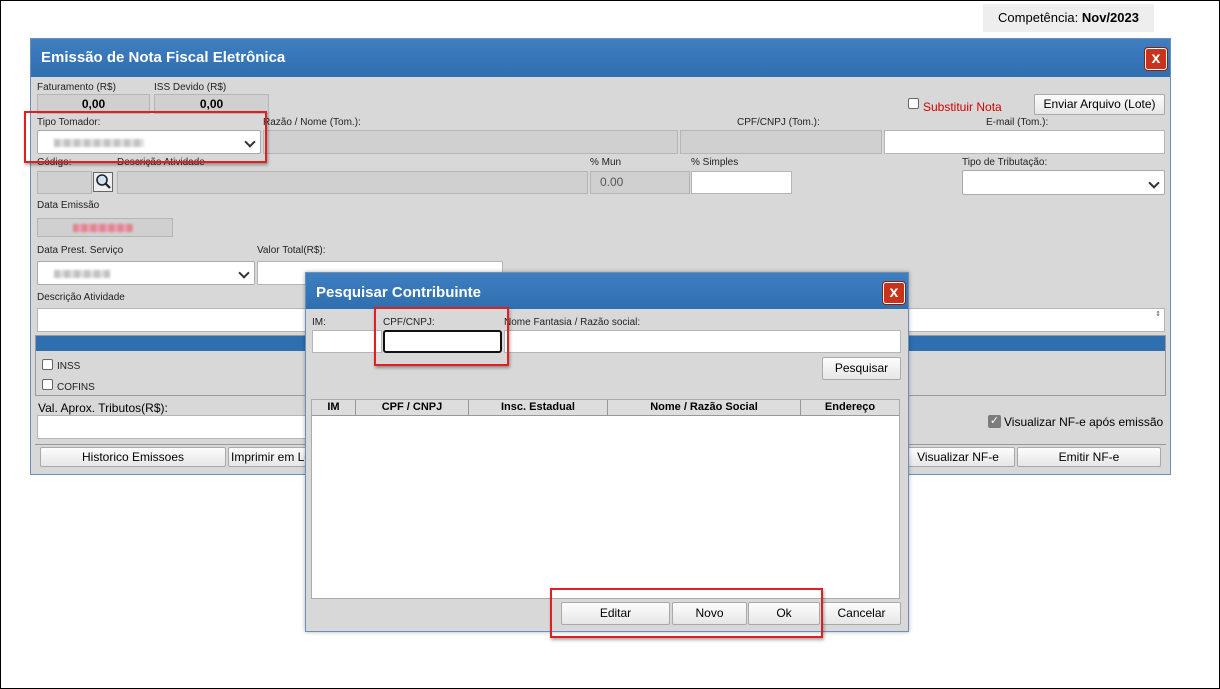 The height and width of the screenshot is (689, 1220). I want to click on data-emissao-field, so click(105, 227).